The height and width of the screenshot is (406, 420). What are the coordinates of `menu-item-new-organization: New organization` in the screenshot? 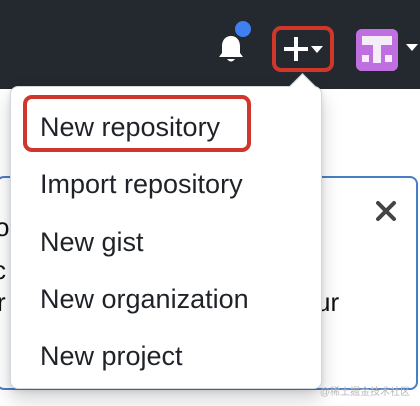 It's located at (144, 299).